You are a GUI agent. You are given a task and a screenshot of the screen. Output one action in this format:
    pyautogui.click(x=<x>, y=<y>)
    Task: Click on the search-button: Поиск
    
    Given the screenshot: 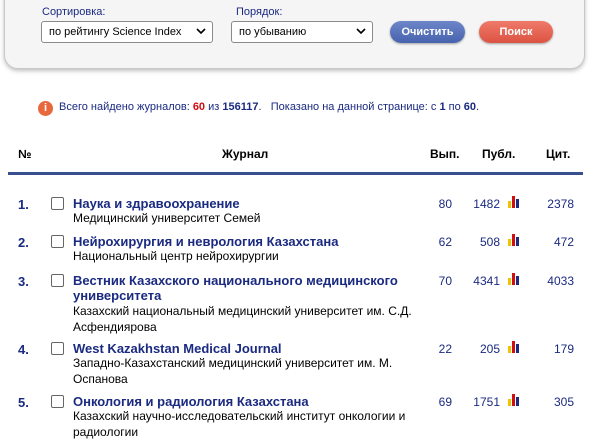 What is the action you would take?
    pyautogui.click(x=516, y=32)
    